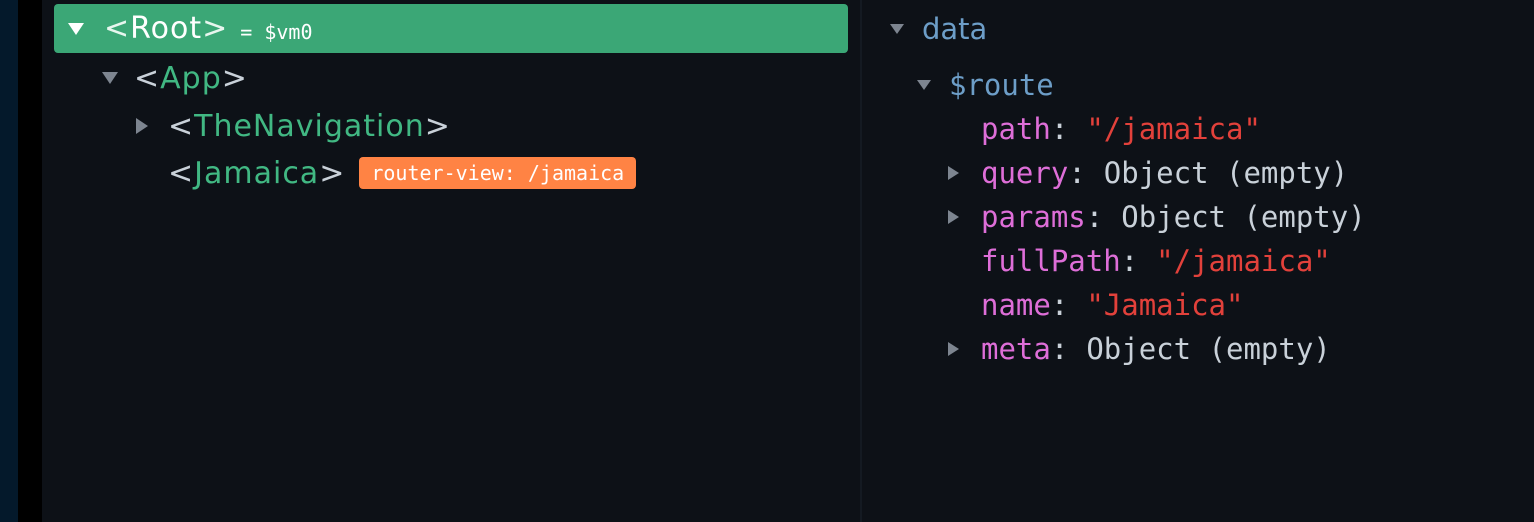 The width and height of the screenshot is (1534, 522). I want to click on prop-row-fullpath: fullPath: "/jamaica", so click(1156, 261).